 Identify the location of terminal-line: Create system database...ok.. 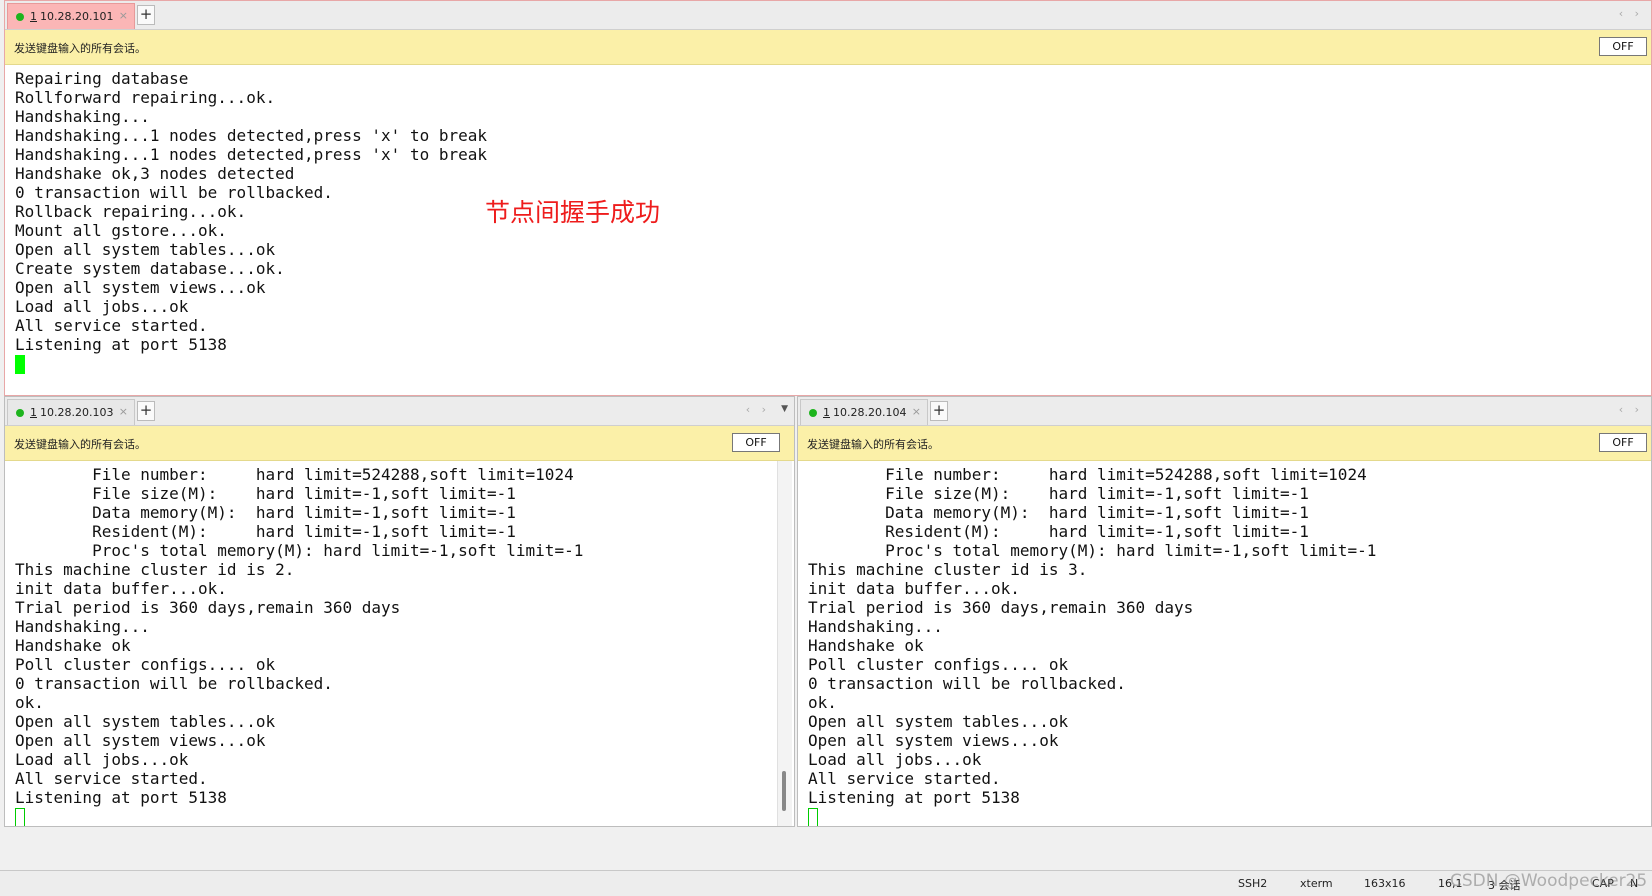
(150, 268).